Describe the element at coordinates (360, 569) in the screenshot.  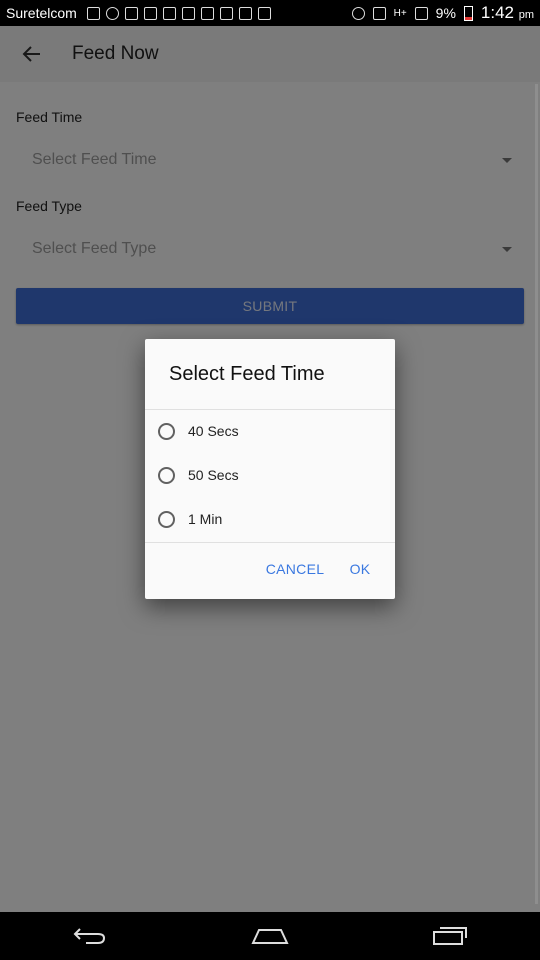
I see `ok-button: OK` at that location.